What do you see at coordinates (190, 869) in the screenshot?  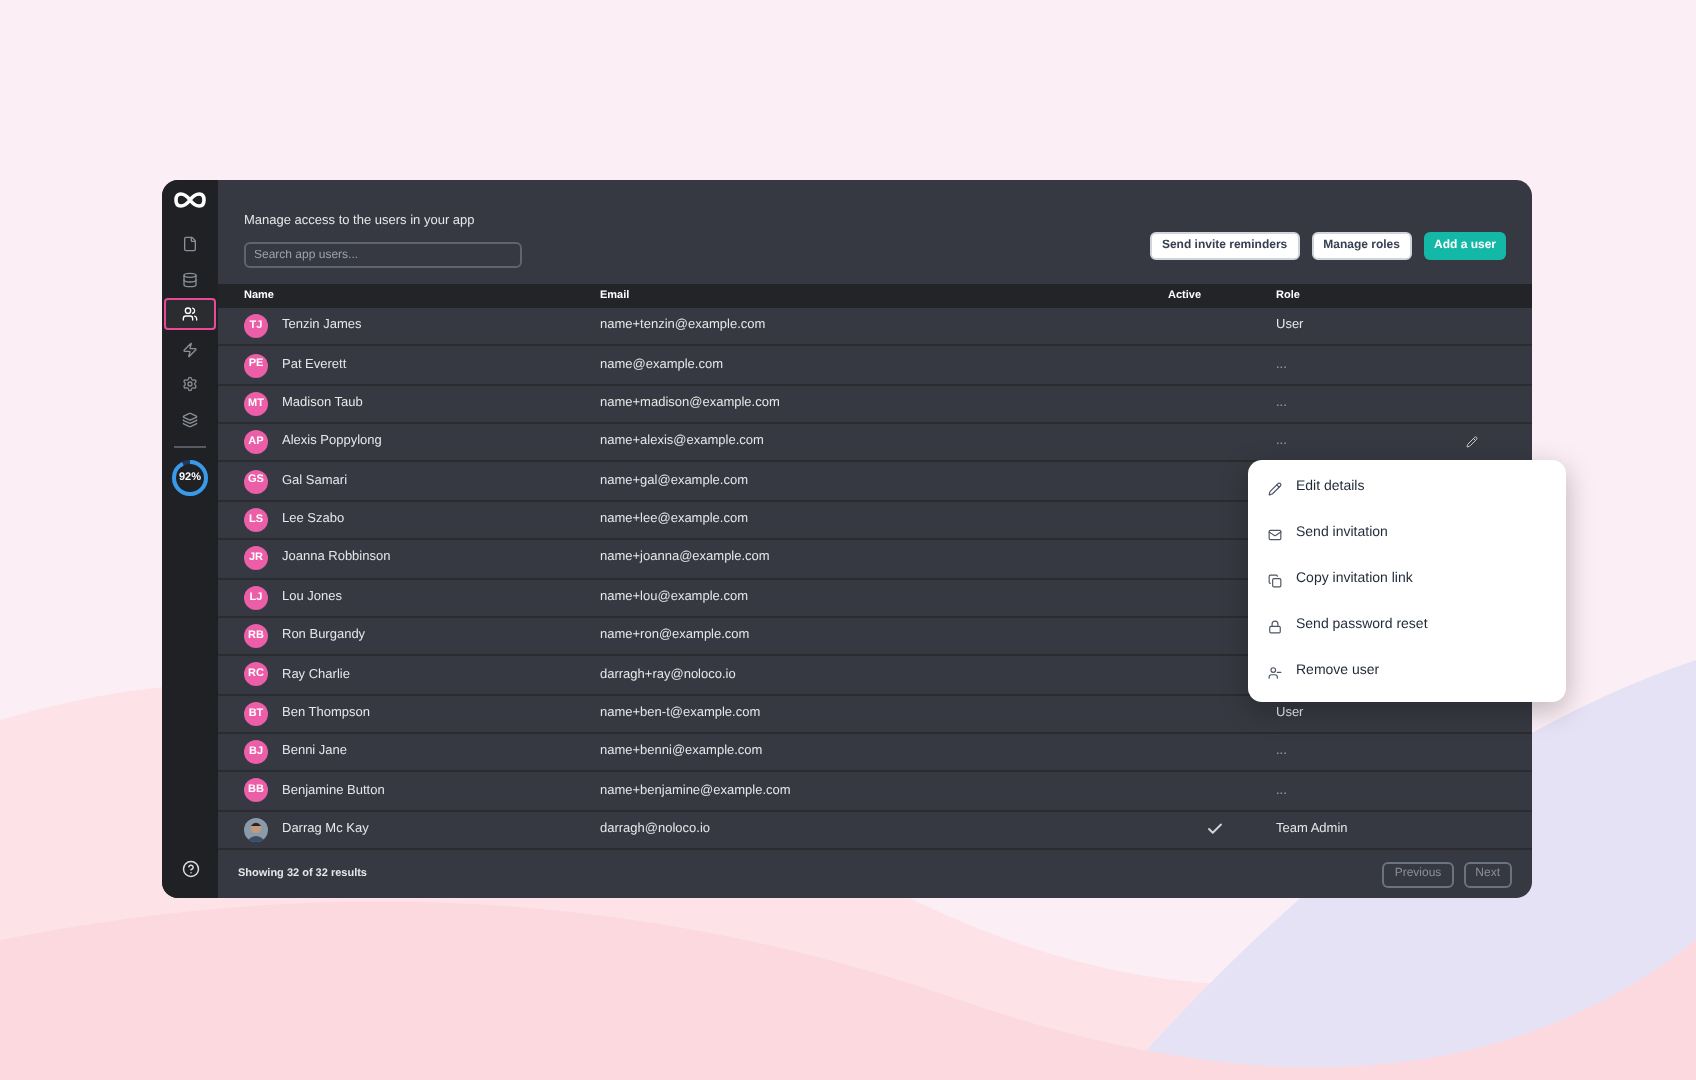 I see `help-icon` at bounding box center [190, 869].